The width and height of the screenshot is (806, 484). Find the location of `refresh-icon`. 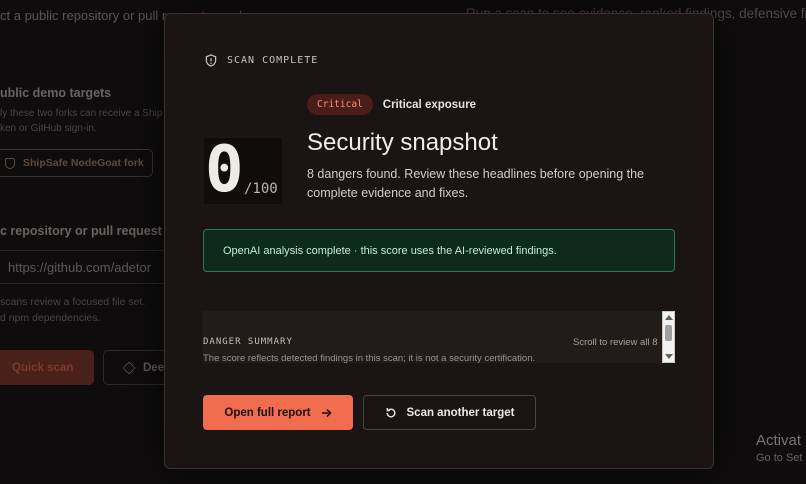

refresh-icon is located at coordinates (390, 412).